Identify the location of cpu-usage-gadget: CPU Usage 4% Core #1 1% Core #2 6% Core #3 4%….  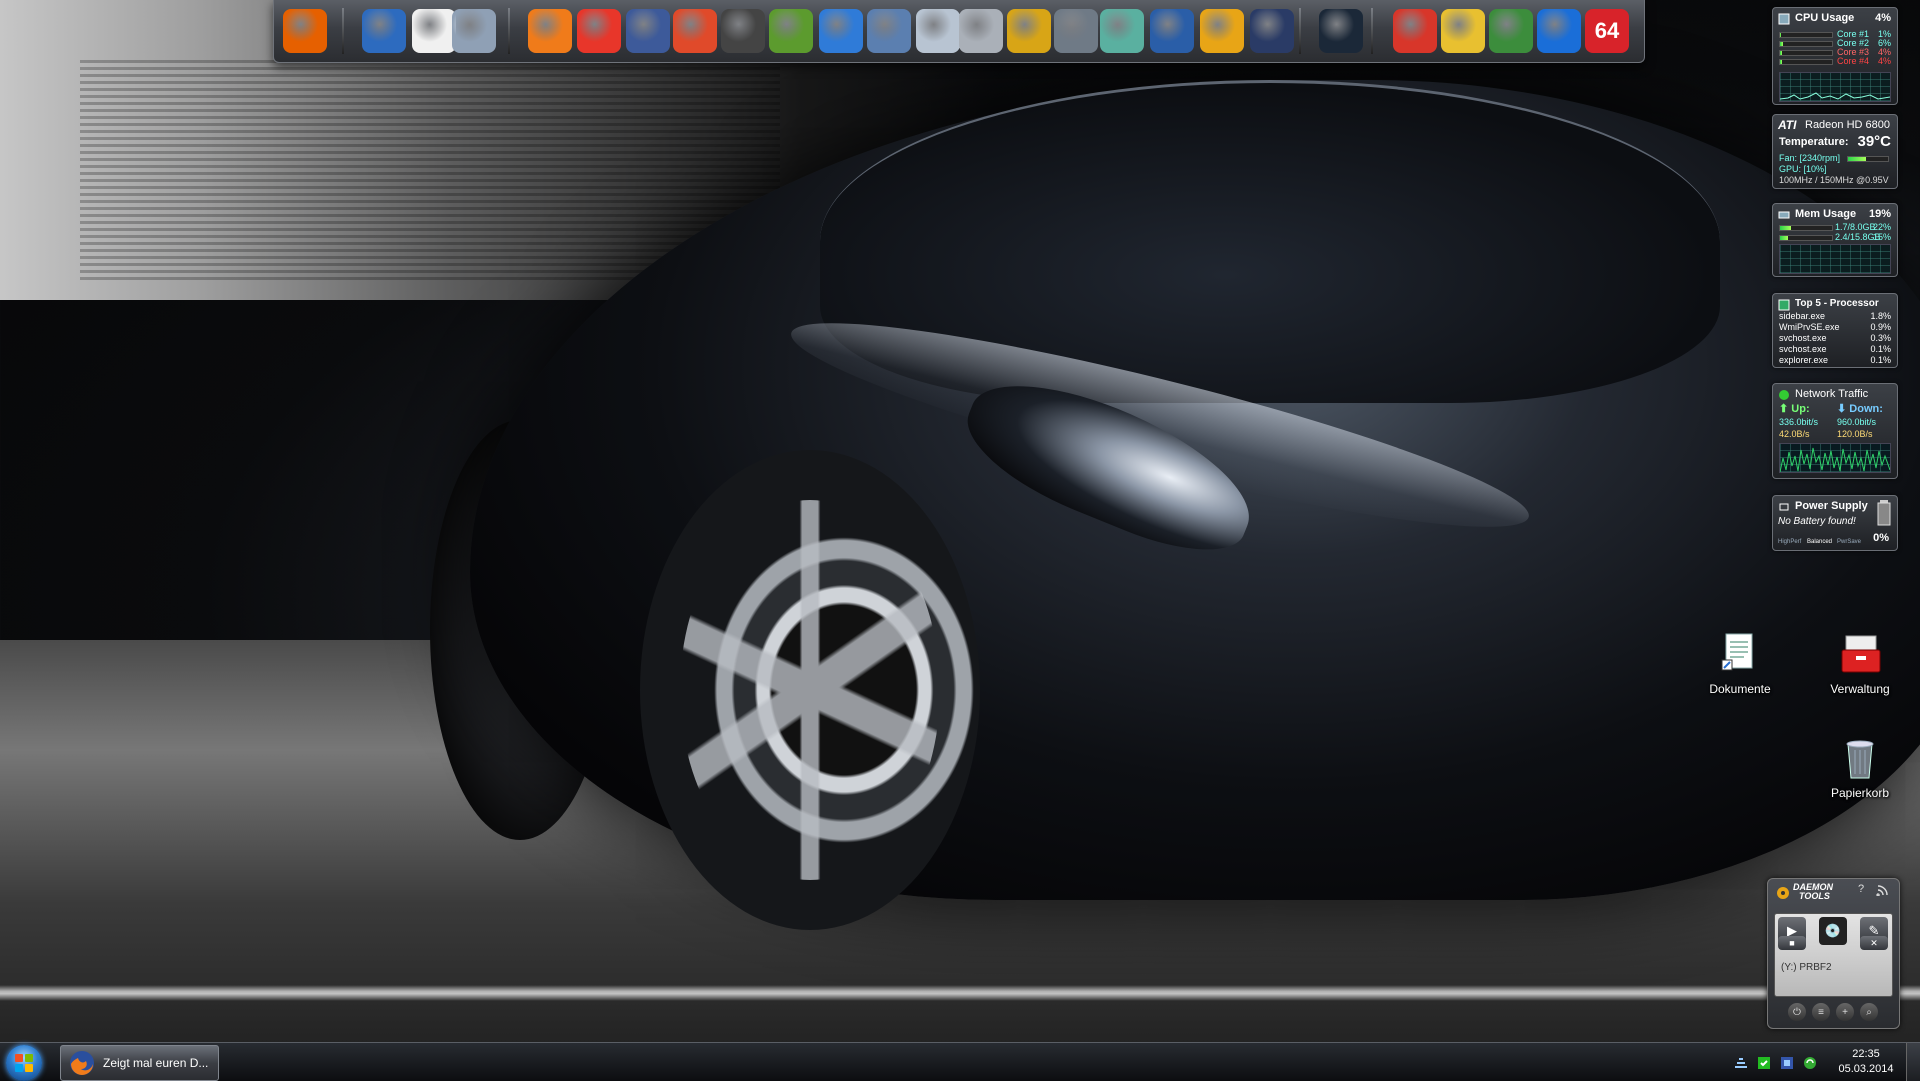
(1835, 56).